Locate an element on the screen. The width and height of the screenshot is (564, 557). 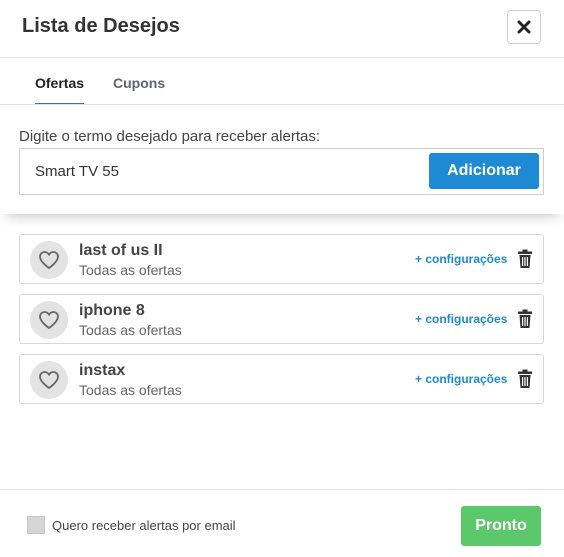
search-box: Adicionar is located at coordinates (281, 171).